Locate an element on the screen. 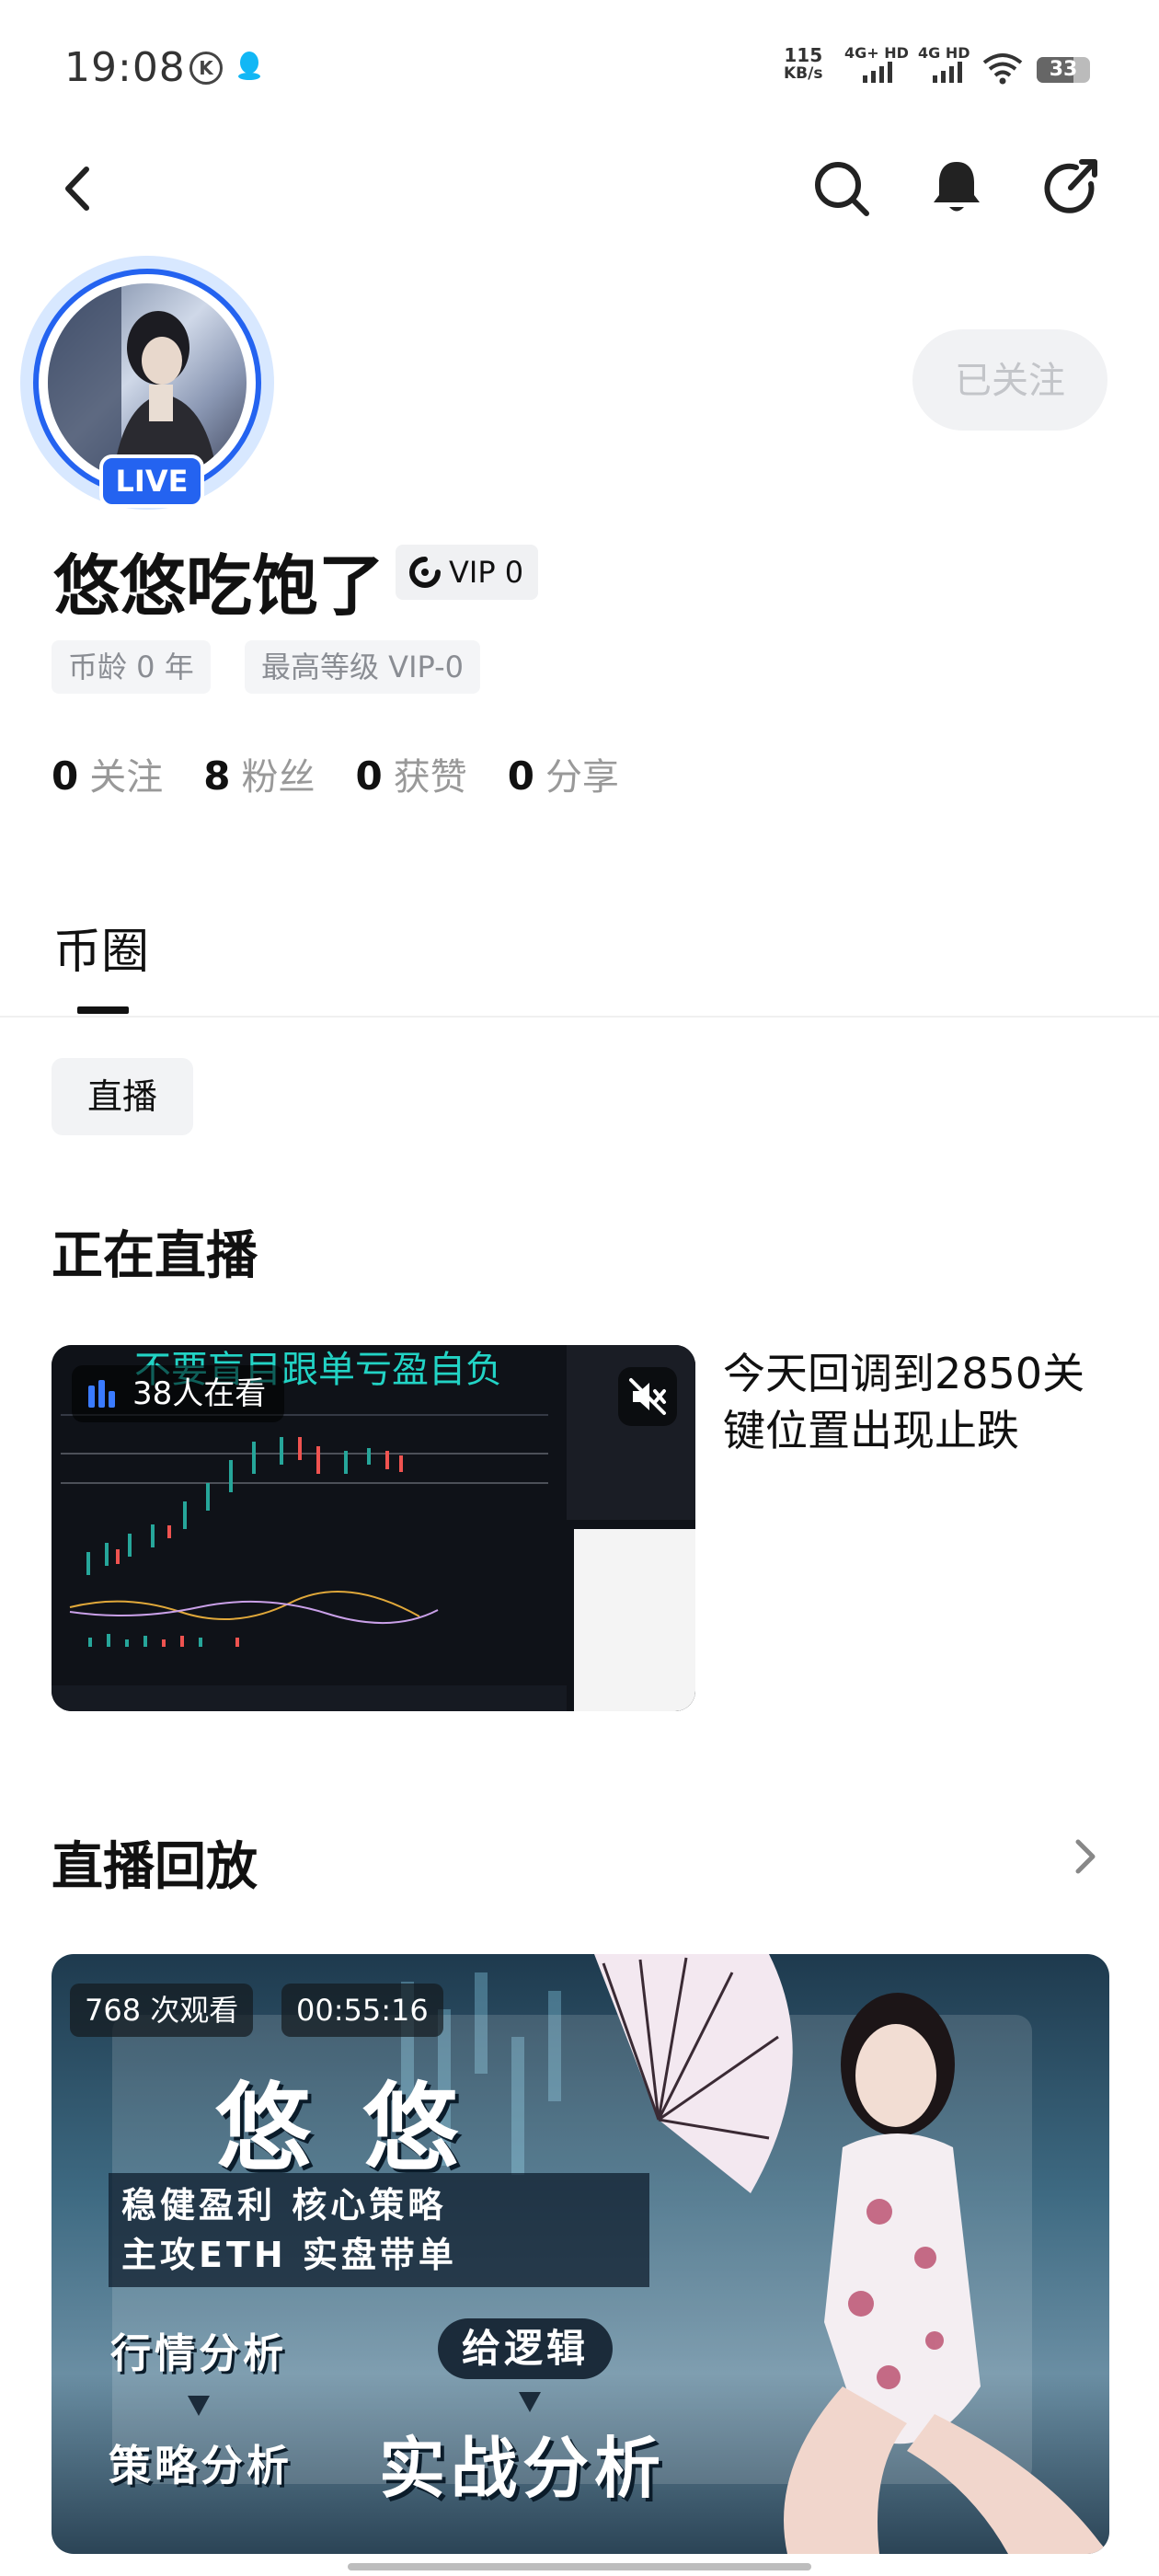  search-icon is located at coordinates (841, 188).